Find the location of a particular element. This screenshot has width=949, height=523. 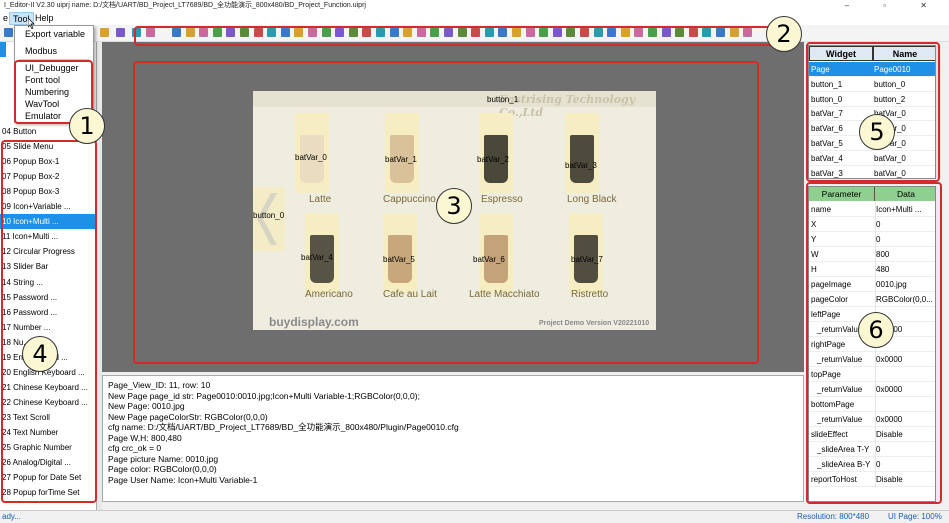

log-line: Page picture Name: 0010.jpg is located at coordinates (163, 458).